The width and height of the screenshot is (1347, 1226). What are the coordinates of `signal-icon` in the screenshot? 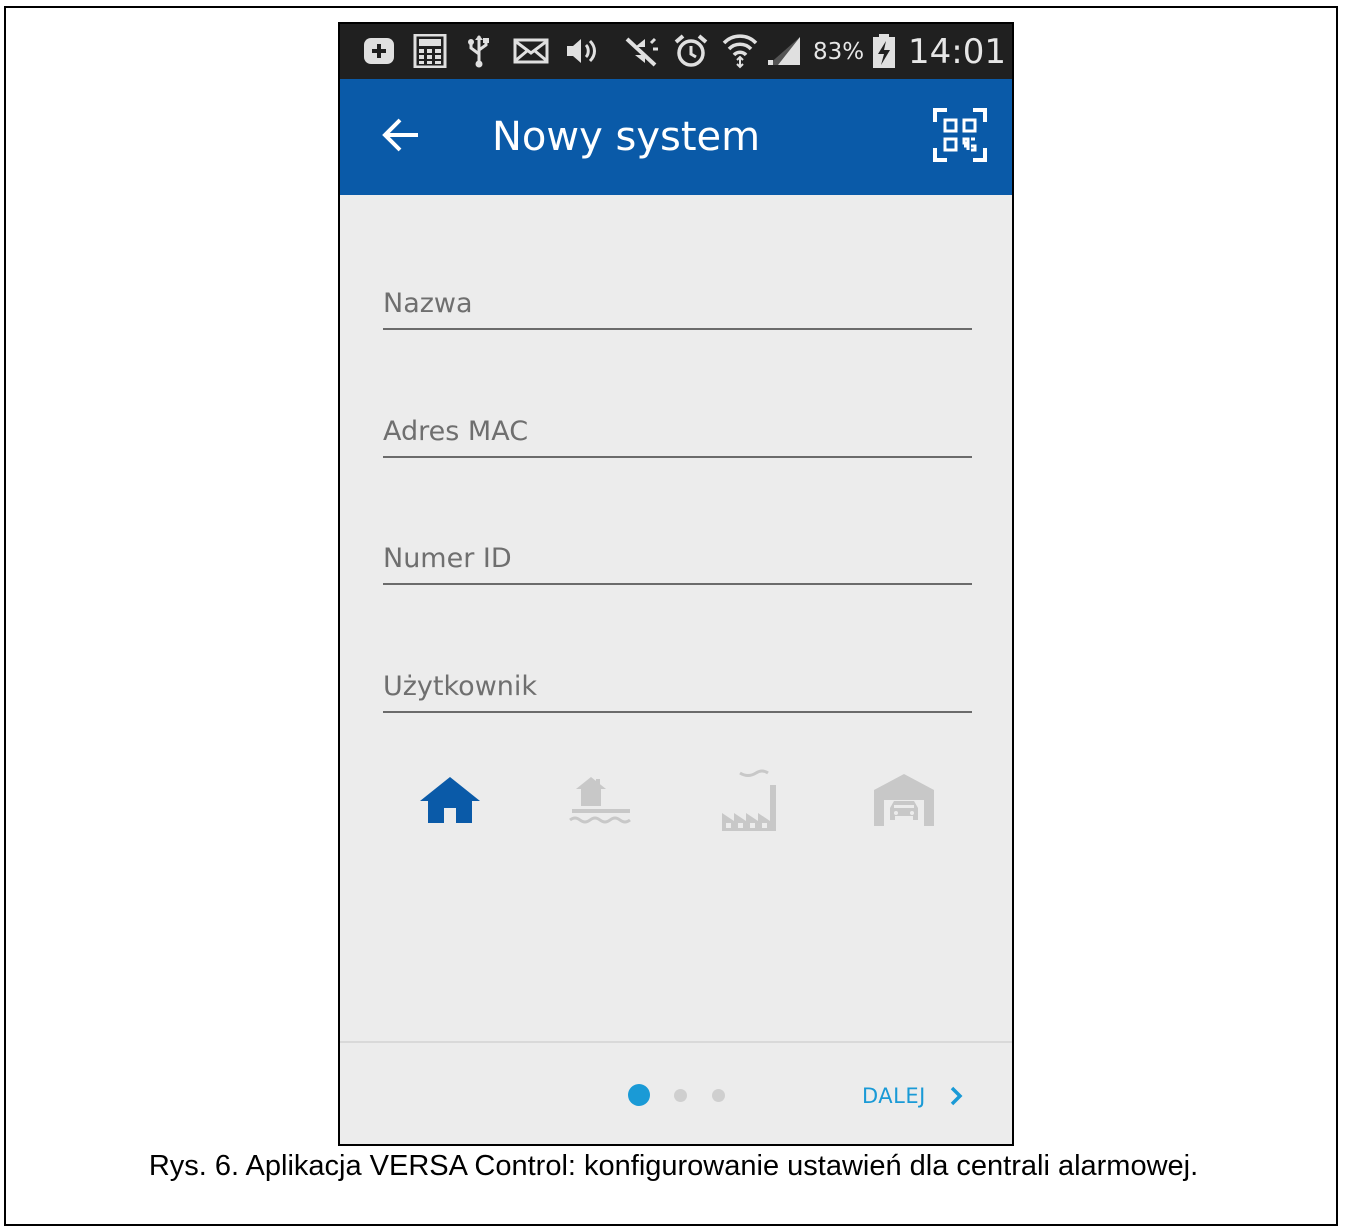 It's located at (784, 51).